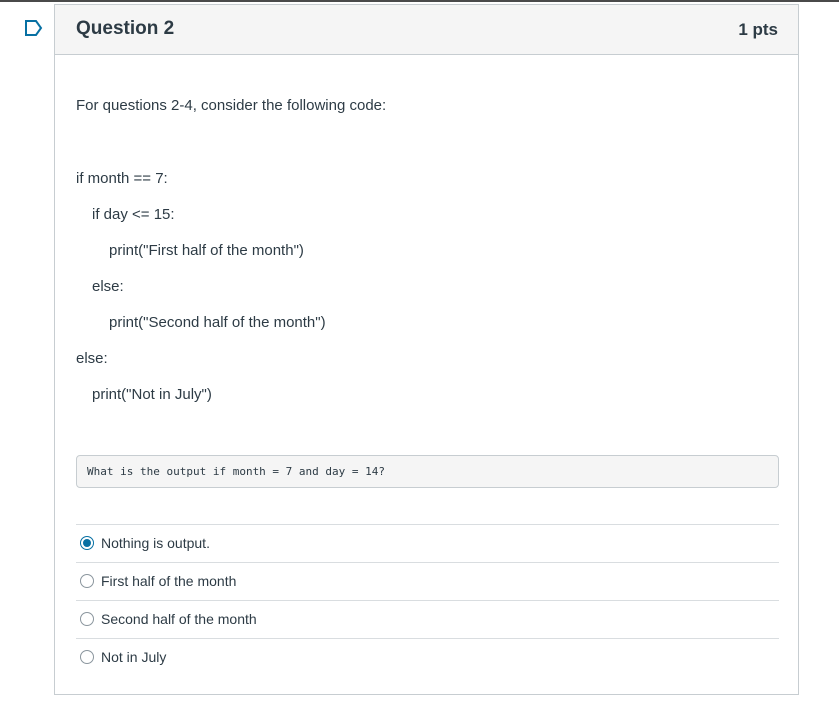  Describe the element at coordinates (758, 29) in the screenshot. I see `question-points: 1 pts` at that location.